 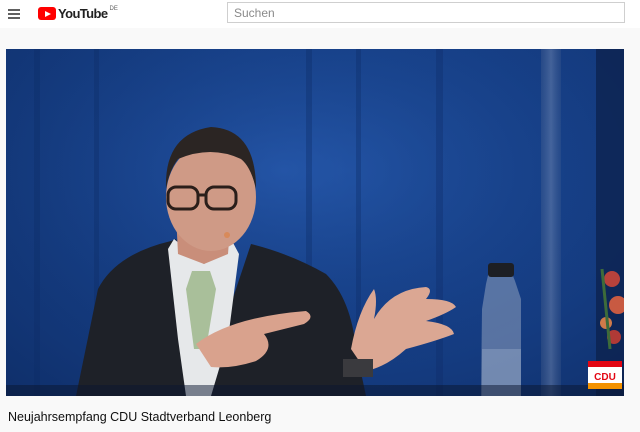 What do you see at coordinates (421, 12) in the screenshot?
I see `search-input` at bounding box center [421, 12].